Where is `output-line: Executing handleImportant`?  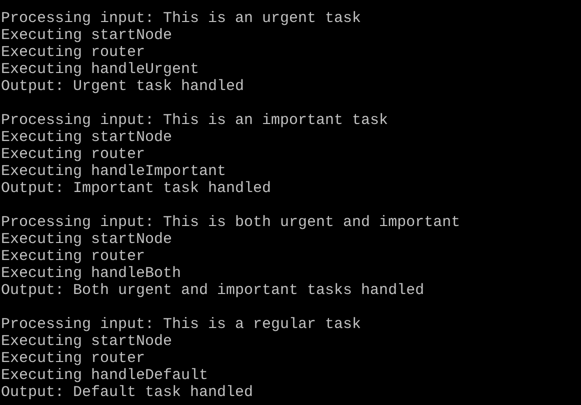
output-line: Executing handleImportant is located at coordinates (113, 171).